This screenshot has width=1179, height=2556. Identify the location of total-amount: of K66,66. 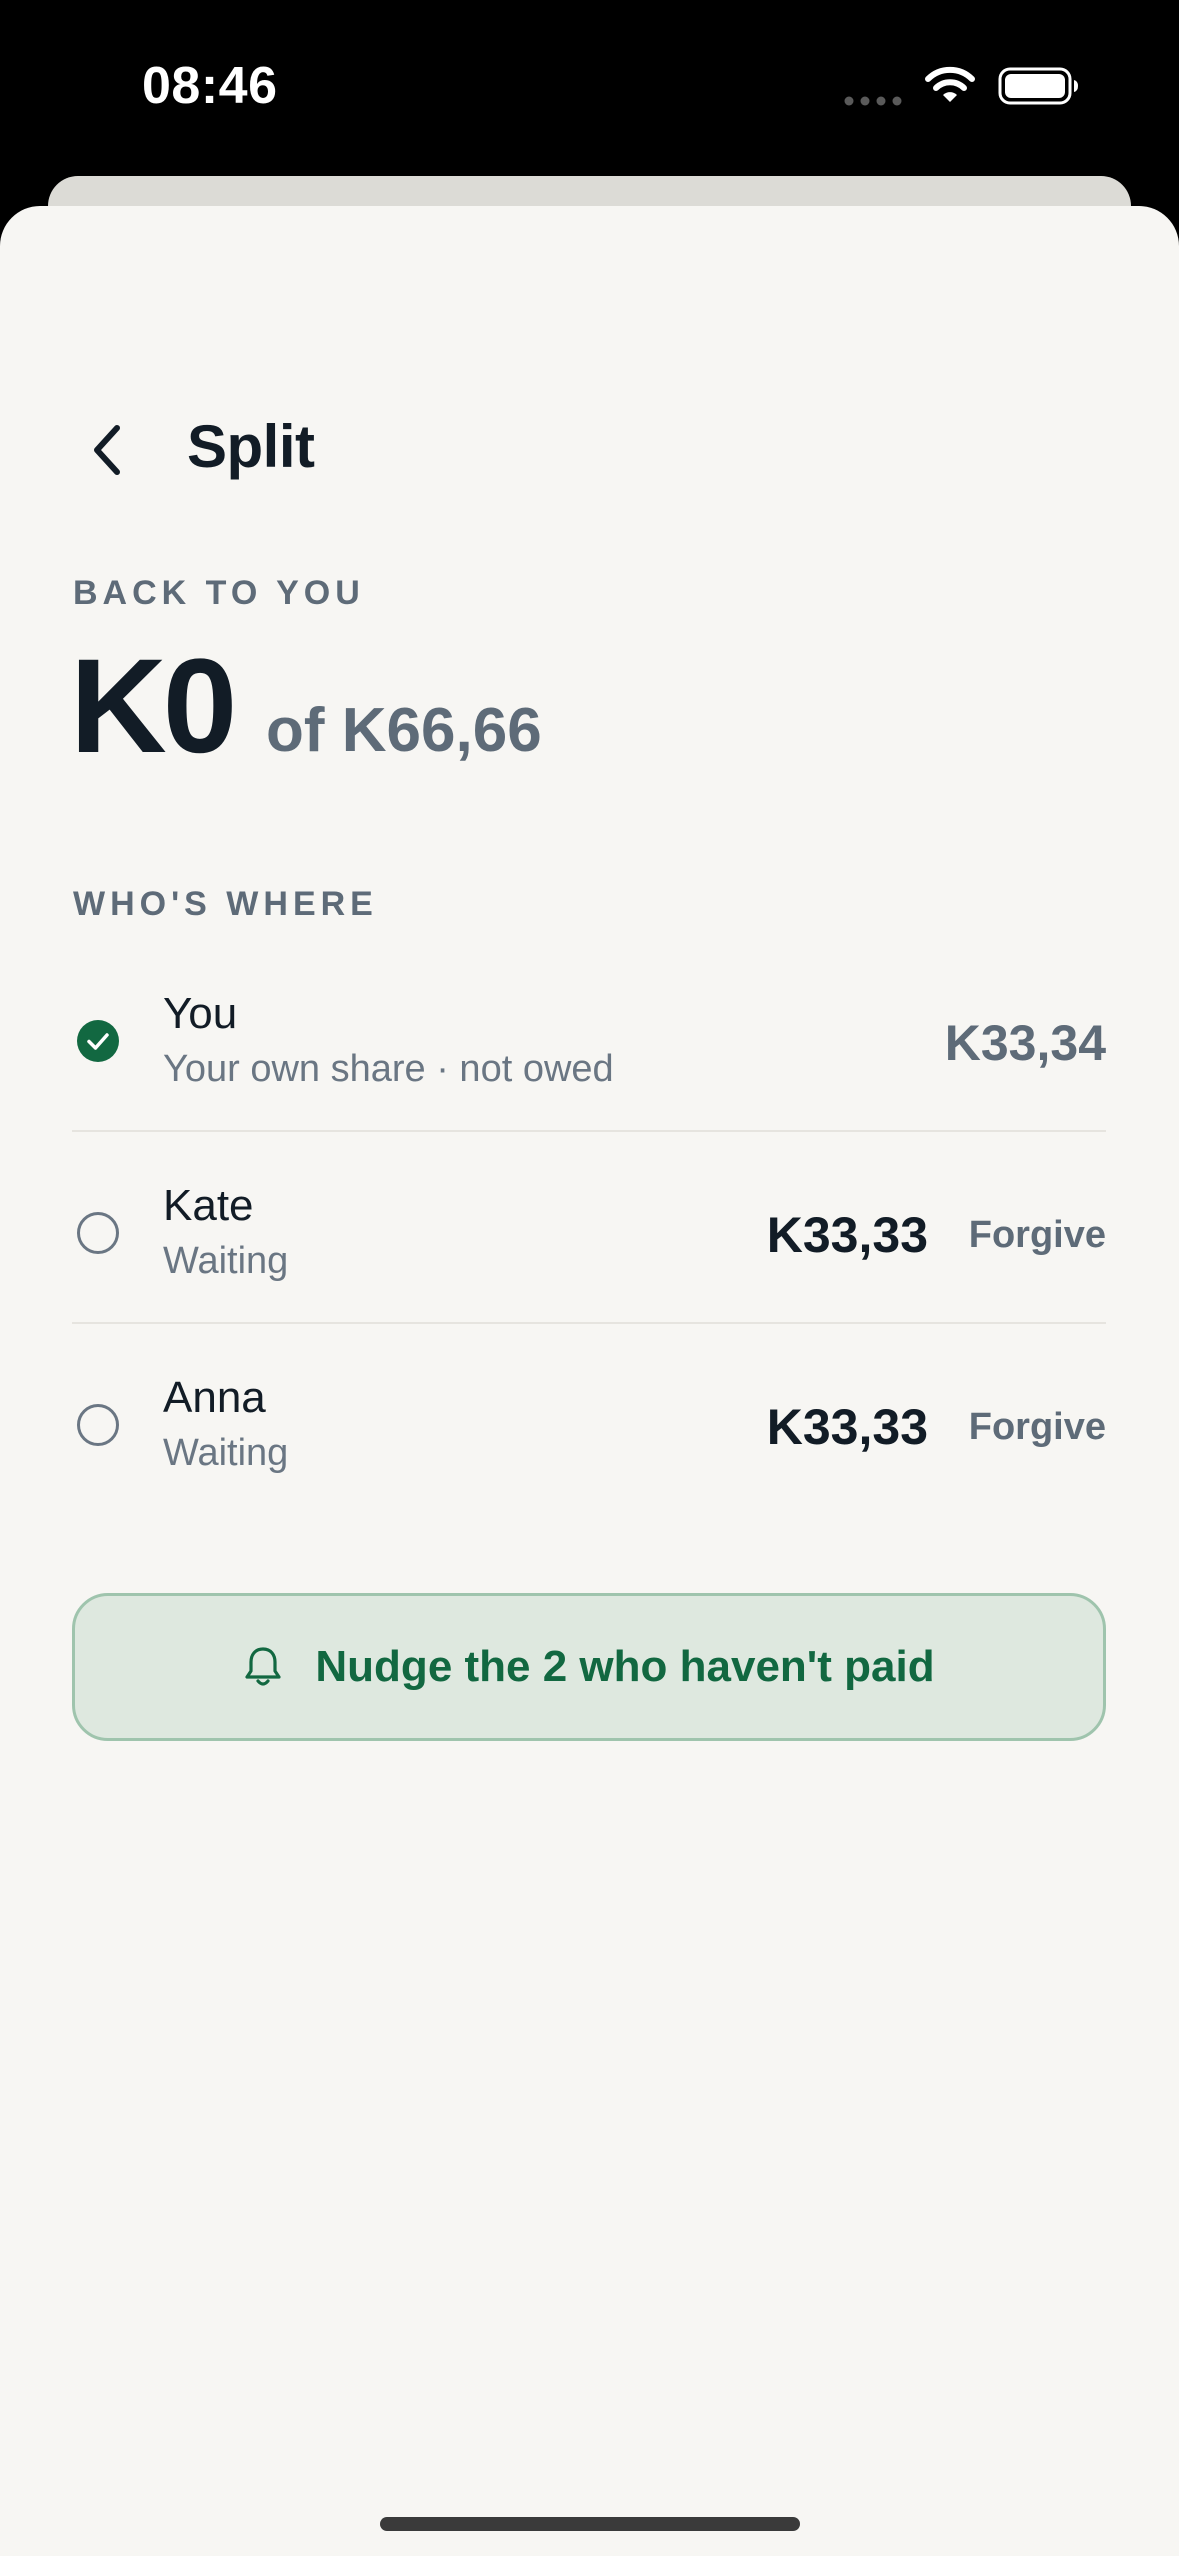
(404, 730).